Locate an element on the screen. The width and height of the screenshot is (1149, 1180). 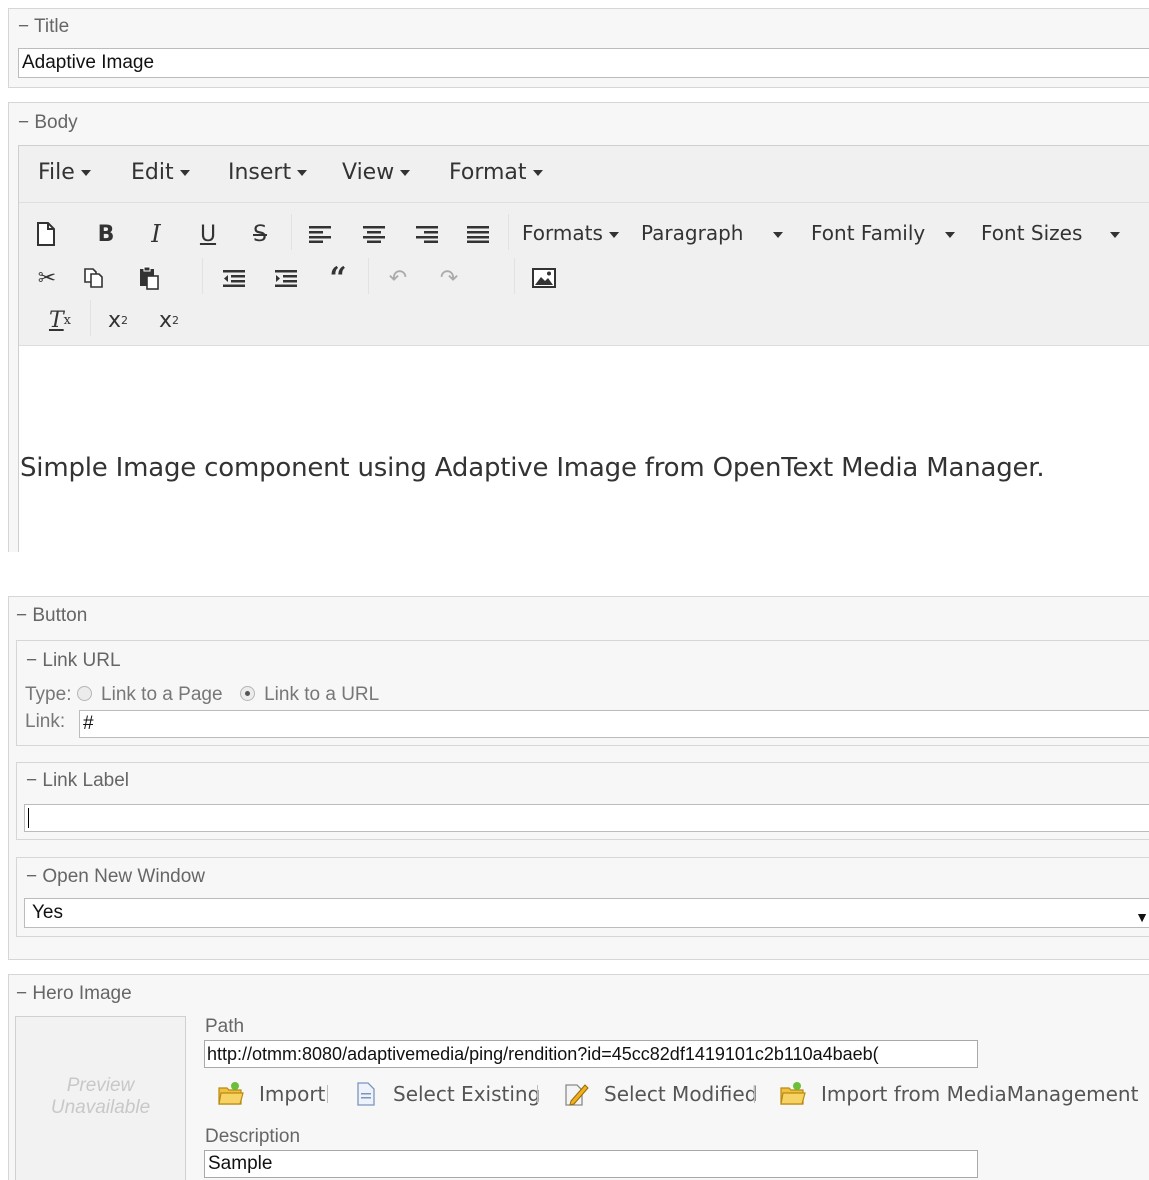
select-modified-button: Select Modified is located at coordinates (660, 1094).